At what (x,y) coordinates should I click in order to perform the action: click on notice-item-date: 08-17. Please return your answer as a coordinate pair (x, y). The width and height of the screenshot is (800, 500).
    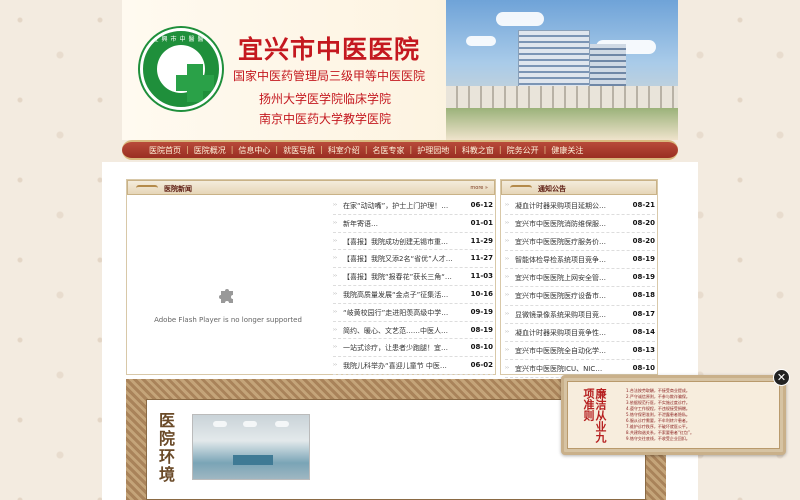
    Looking at the image, I should click on (643, 313).